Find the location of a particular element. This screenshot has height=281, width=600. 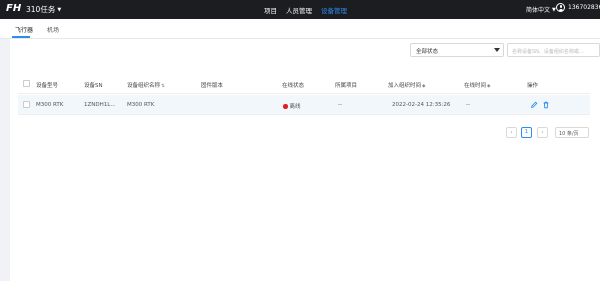

column-header-actions: 操作 is located at coordinates (533, 86).